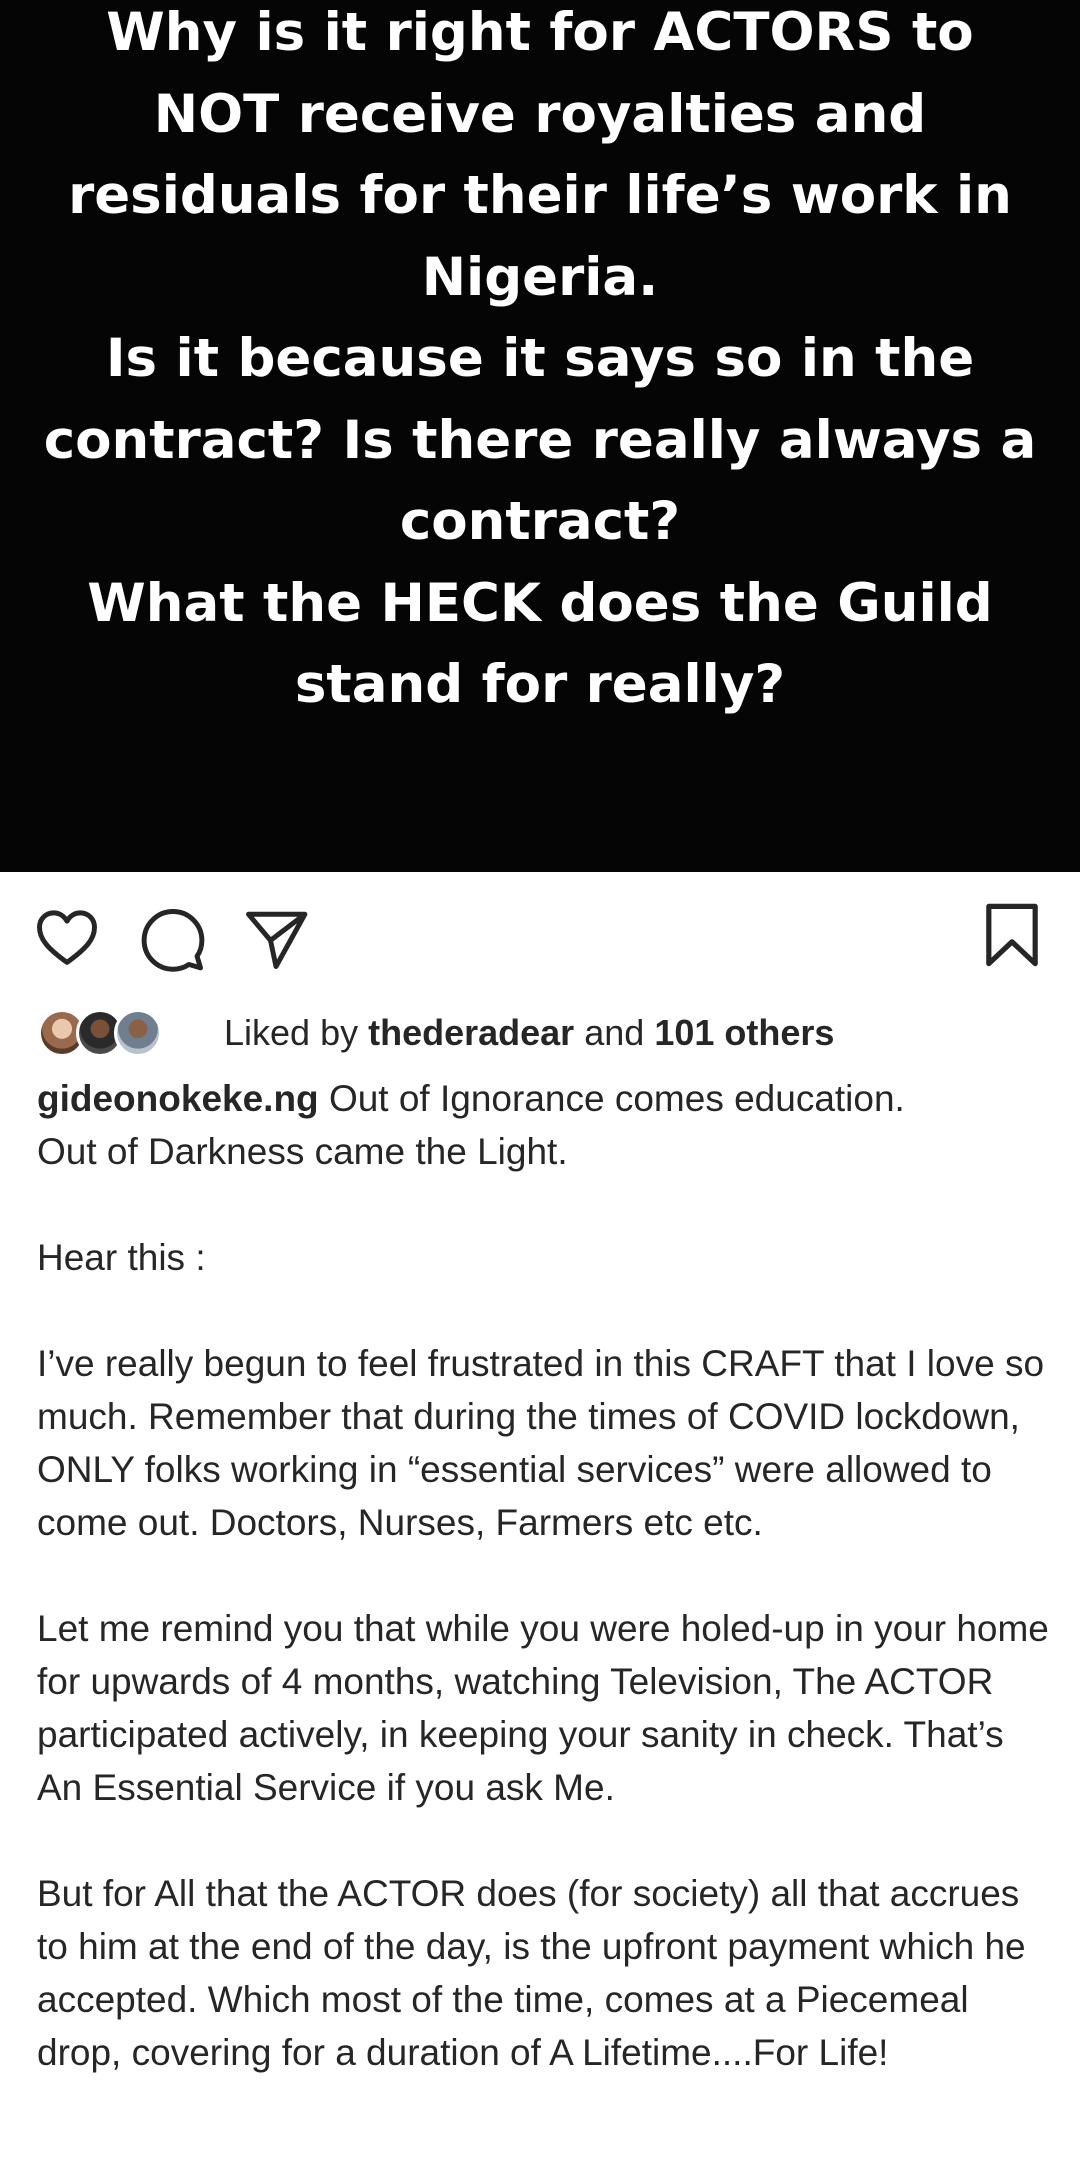 This screenshot has height=2180, width=1080. Describe the element at coordinates (138, 1033) in the screenshot. I see `avatar` at that location.